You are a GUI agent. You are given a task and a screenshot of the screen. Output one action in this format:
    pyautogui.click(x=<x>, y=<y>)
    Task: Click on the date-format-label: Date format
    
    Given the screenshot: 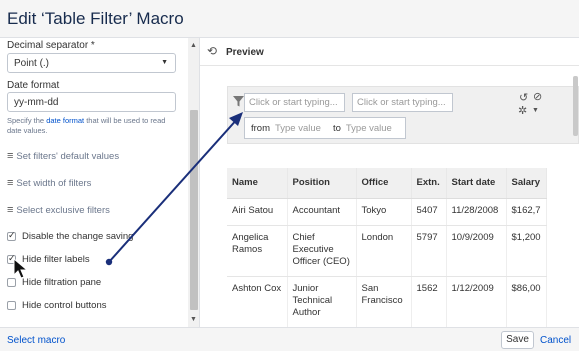 What is the action you would take?
    pyautogui.click(x=33, y=85)
    